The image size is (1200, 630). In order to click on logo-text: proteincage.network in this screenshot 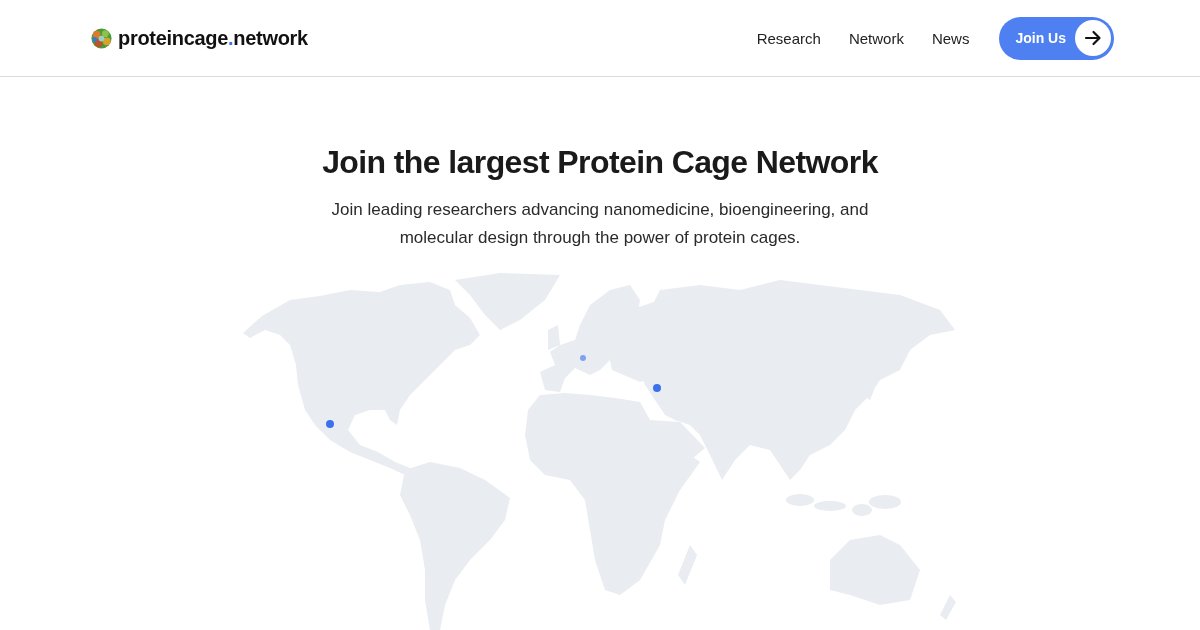, I will do `click(213, 38)`.